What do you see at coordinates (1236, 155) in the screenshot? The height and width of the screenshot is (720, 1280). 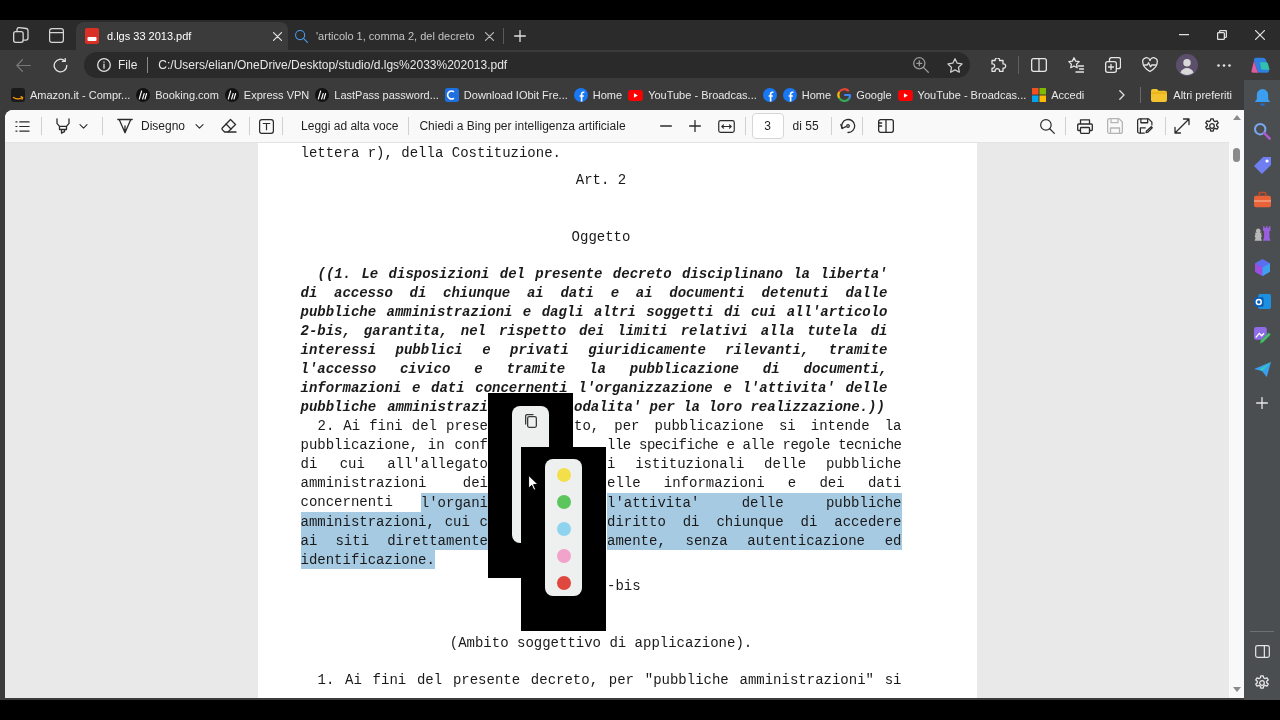 I see `scrollbar-thumb` at bounding box center [1236, 155].